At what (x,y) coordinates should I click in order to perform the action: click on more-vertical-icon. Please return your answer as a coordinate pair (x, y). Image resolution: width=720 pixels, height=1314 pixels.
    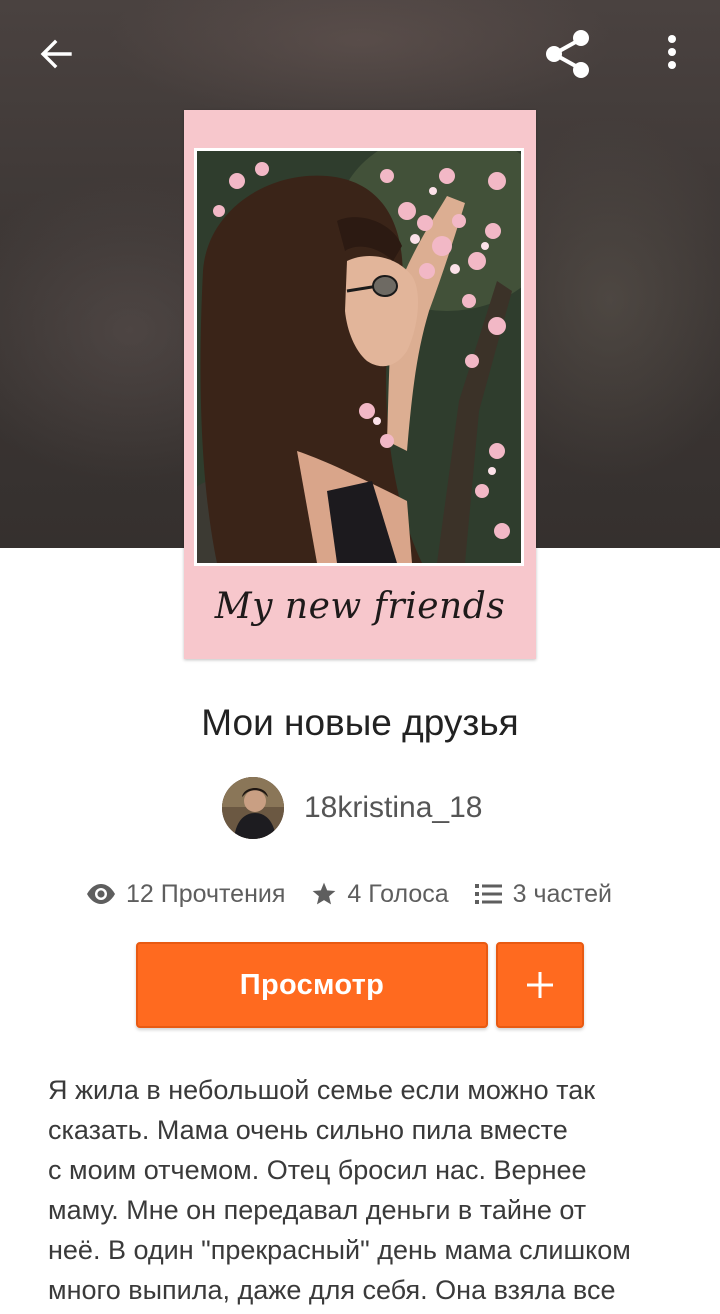
    Looking at the image, I should click on (672, 52).